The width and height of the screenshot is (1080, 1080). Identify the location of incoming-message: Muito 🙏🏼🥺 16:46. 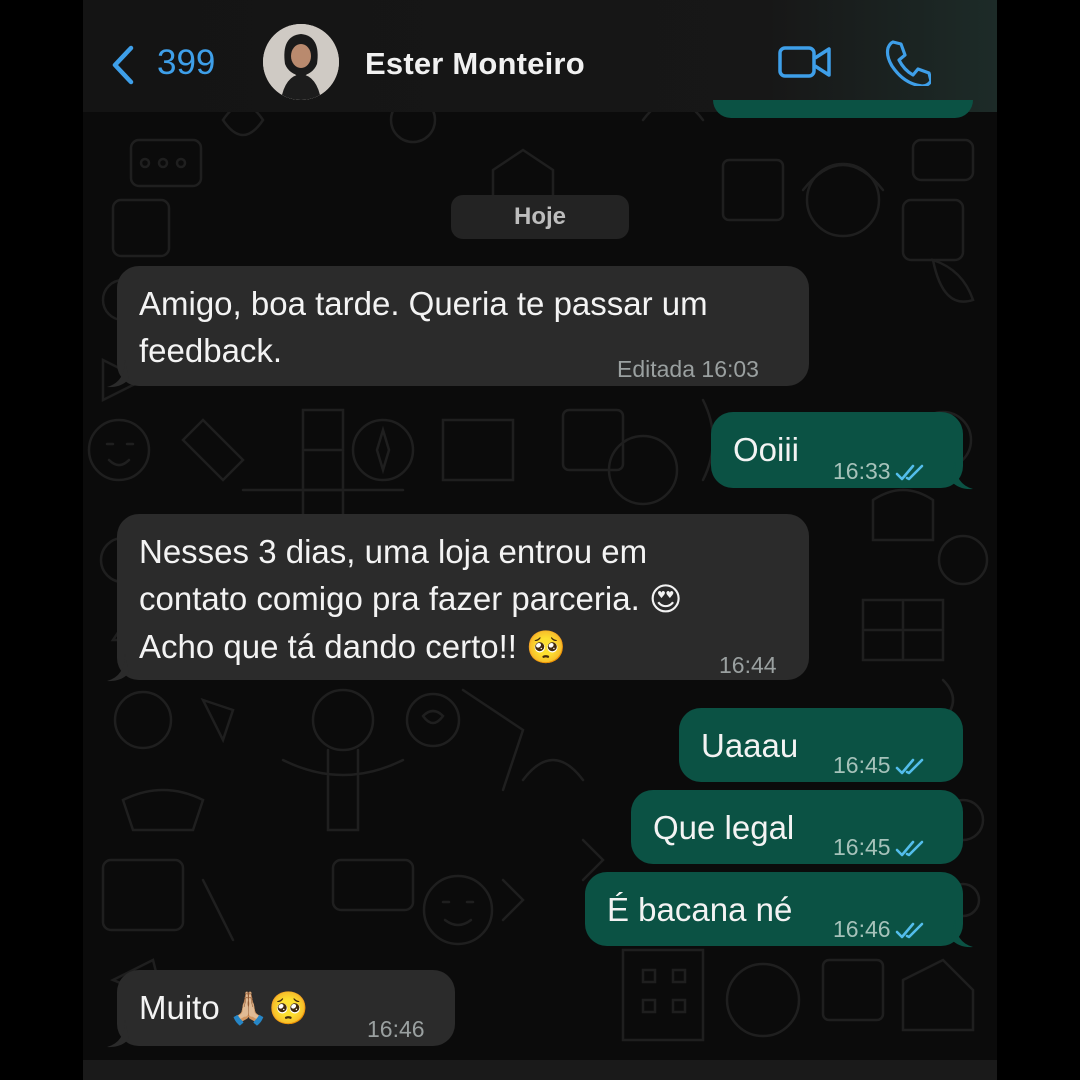
(286, 1008).